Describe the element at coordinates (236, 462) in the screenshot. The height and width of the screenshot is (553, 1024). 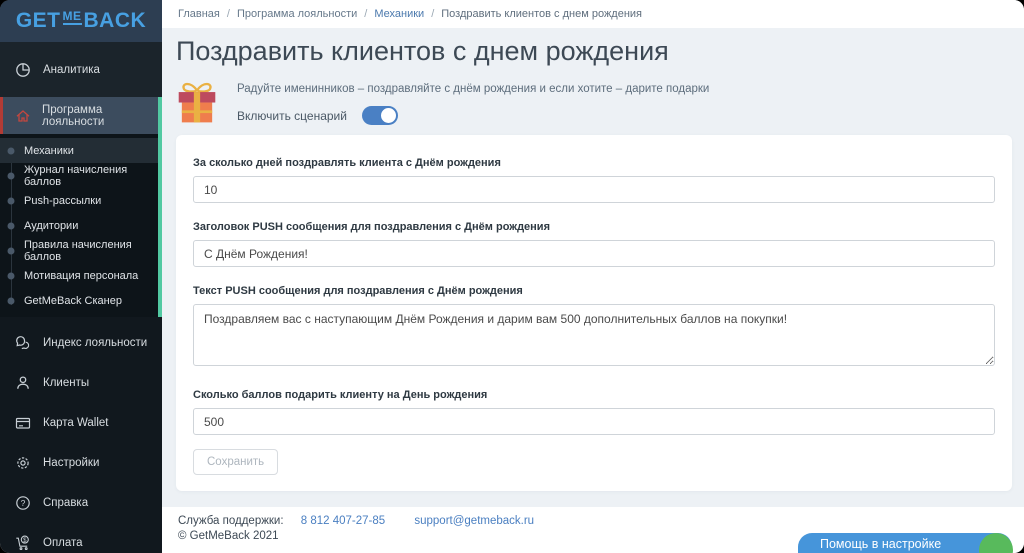
I see `save-button: Сохранить` at that location.